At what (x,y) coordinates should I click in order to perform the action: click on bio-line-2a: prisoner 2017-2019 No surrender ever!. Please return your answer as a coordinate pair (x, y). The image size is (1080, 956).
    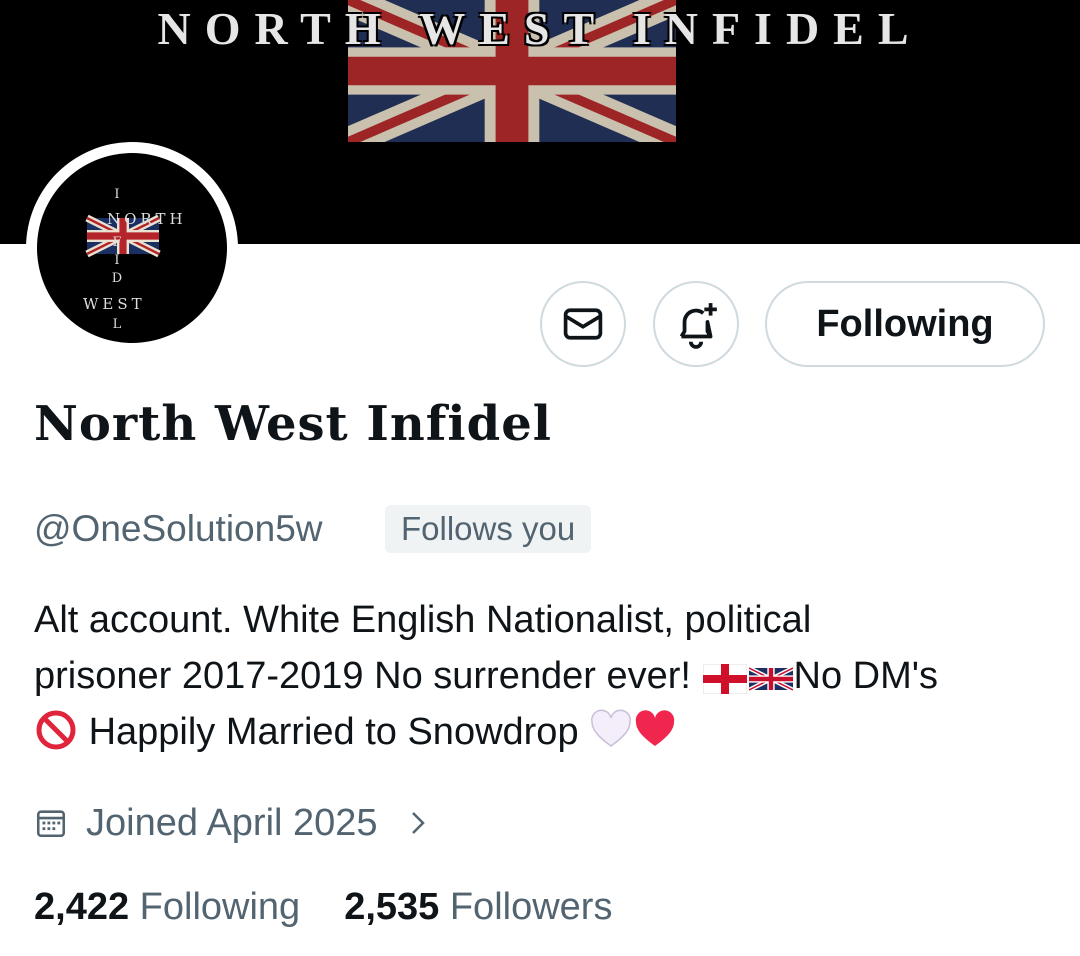
    Looking at the image, I should click on (362, 676).